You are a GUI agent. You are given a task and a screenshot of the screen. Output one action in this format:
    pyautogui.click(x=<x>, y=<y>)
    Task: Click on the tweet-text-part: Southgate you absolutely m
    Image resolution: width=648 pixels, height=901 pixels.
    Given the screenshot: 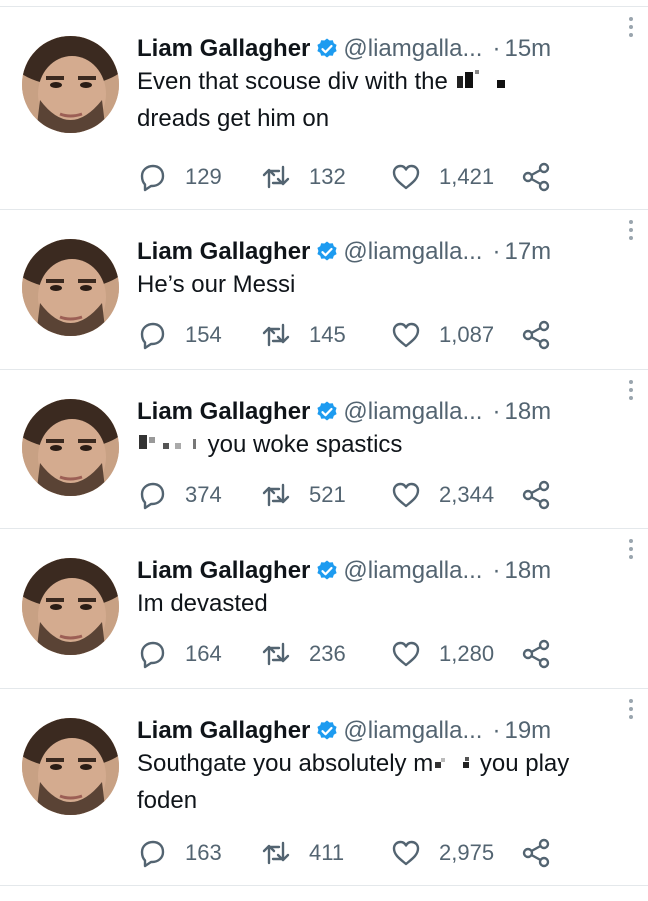 What is the action you would take?
    pyautogui.click(x=285, y=763)
    